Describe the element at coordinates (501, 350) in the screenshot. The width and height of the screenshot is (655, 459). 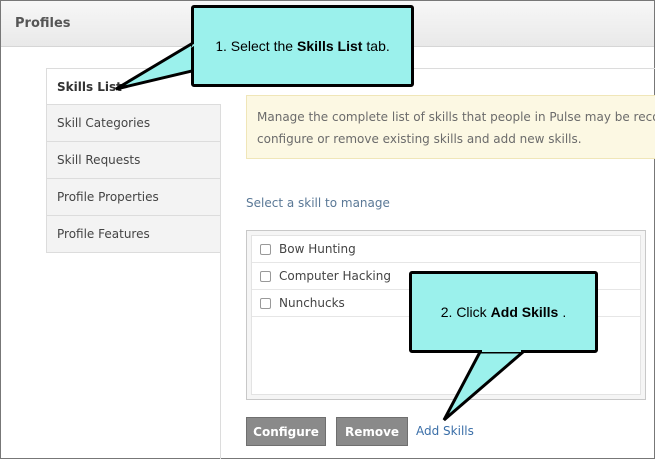
I see `callout-2-seam` at that location.